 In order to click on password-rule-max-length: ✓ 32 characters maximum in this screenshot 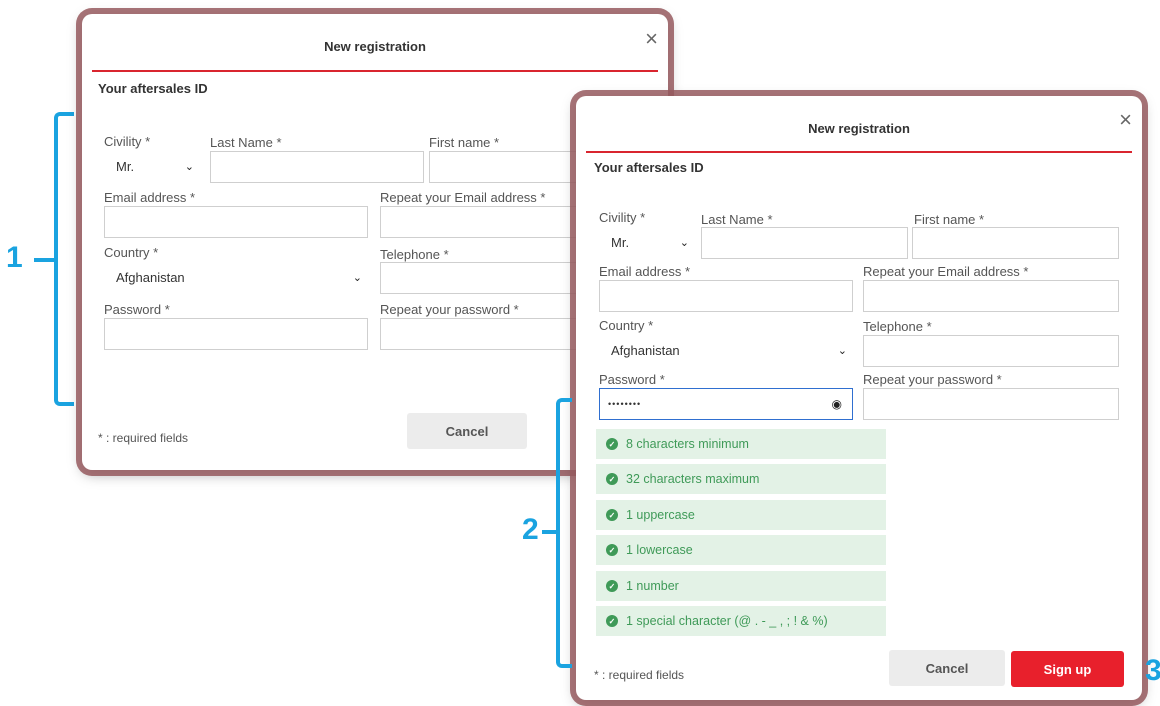, I will do `click(741, 479)`.